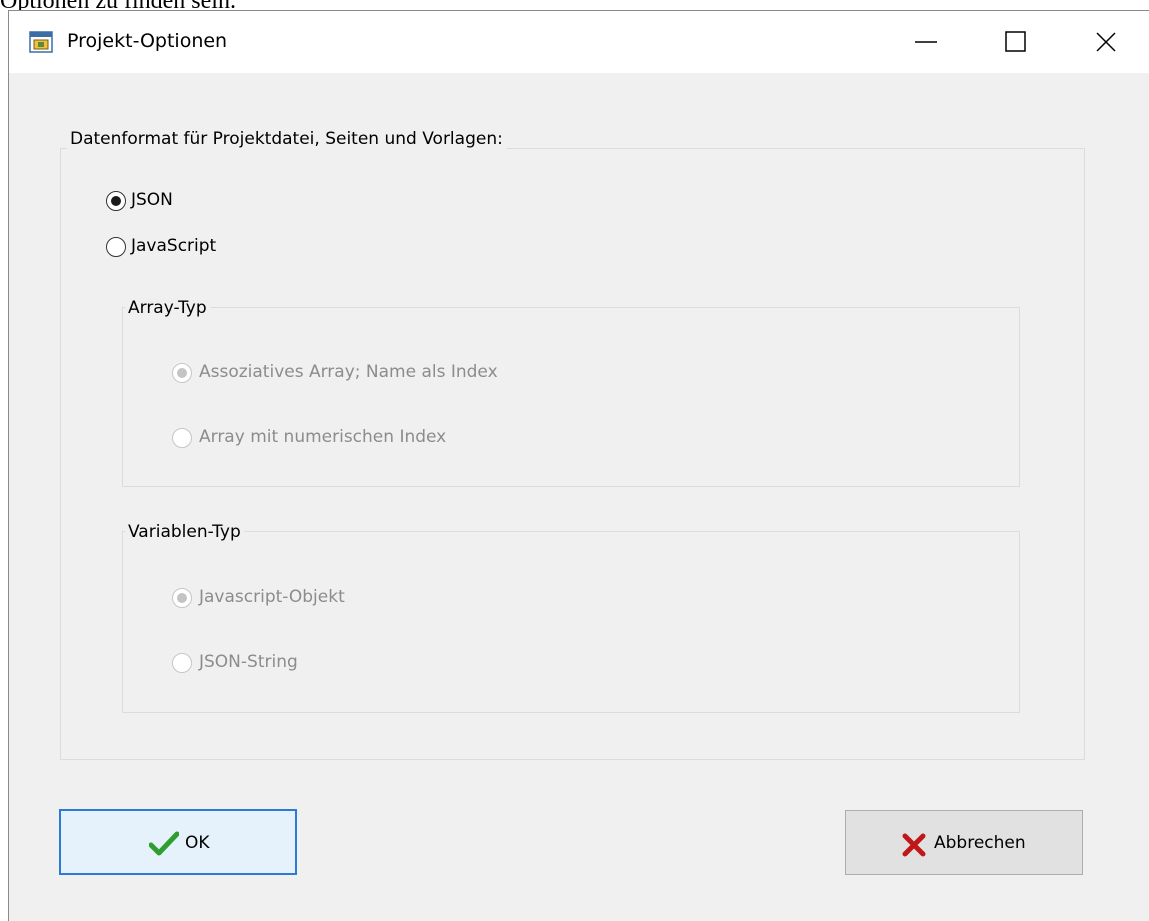 The image size is (1149, 921). I want to click on ok-button-label: OK, so click(197, 843).